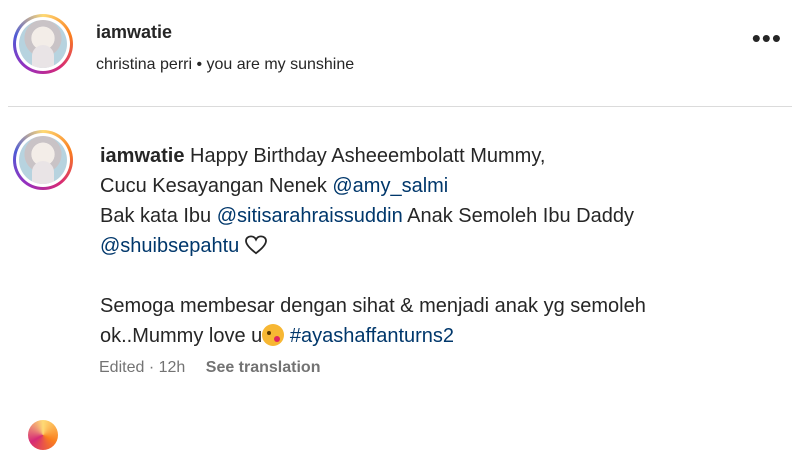  I want to click on comment-line-1: Happy Birthday Asheeembolatt Mummy,, so click(368, 156).